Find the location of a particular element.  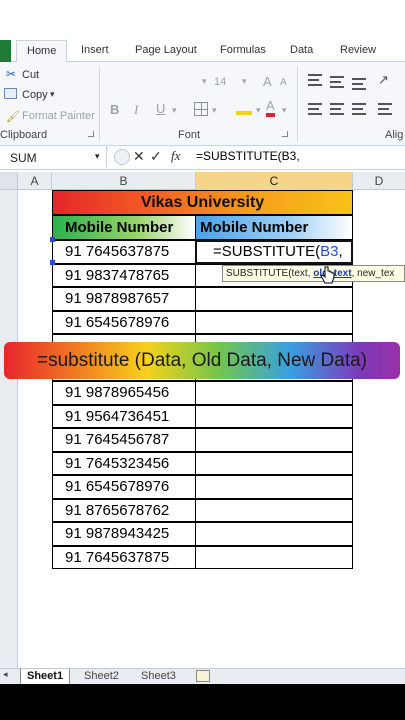

function-tooltip: SUBSTITUTE(text, old_text, new_tex is located at coordinates (313, 273).